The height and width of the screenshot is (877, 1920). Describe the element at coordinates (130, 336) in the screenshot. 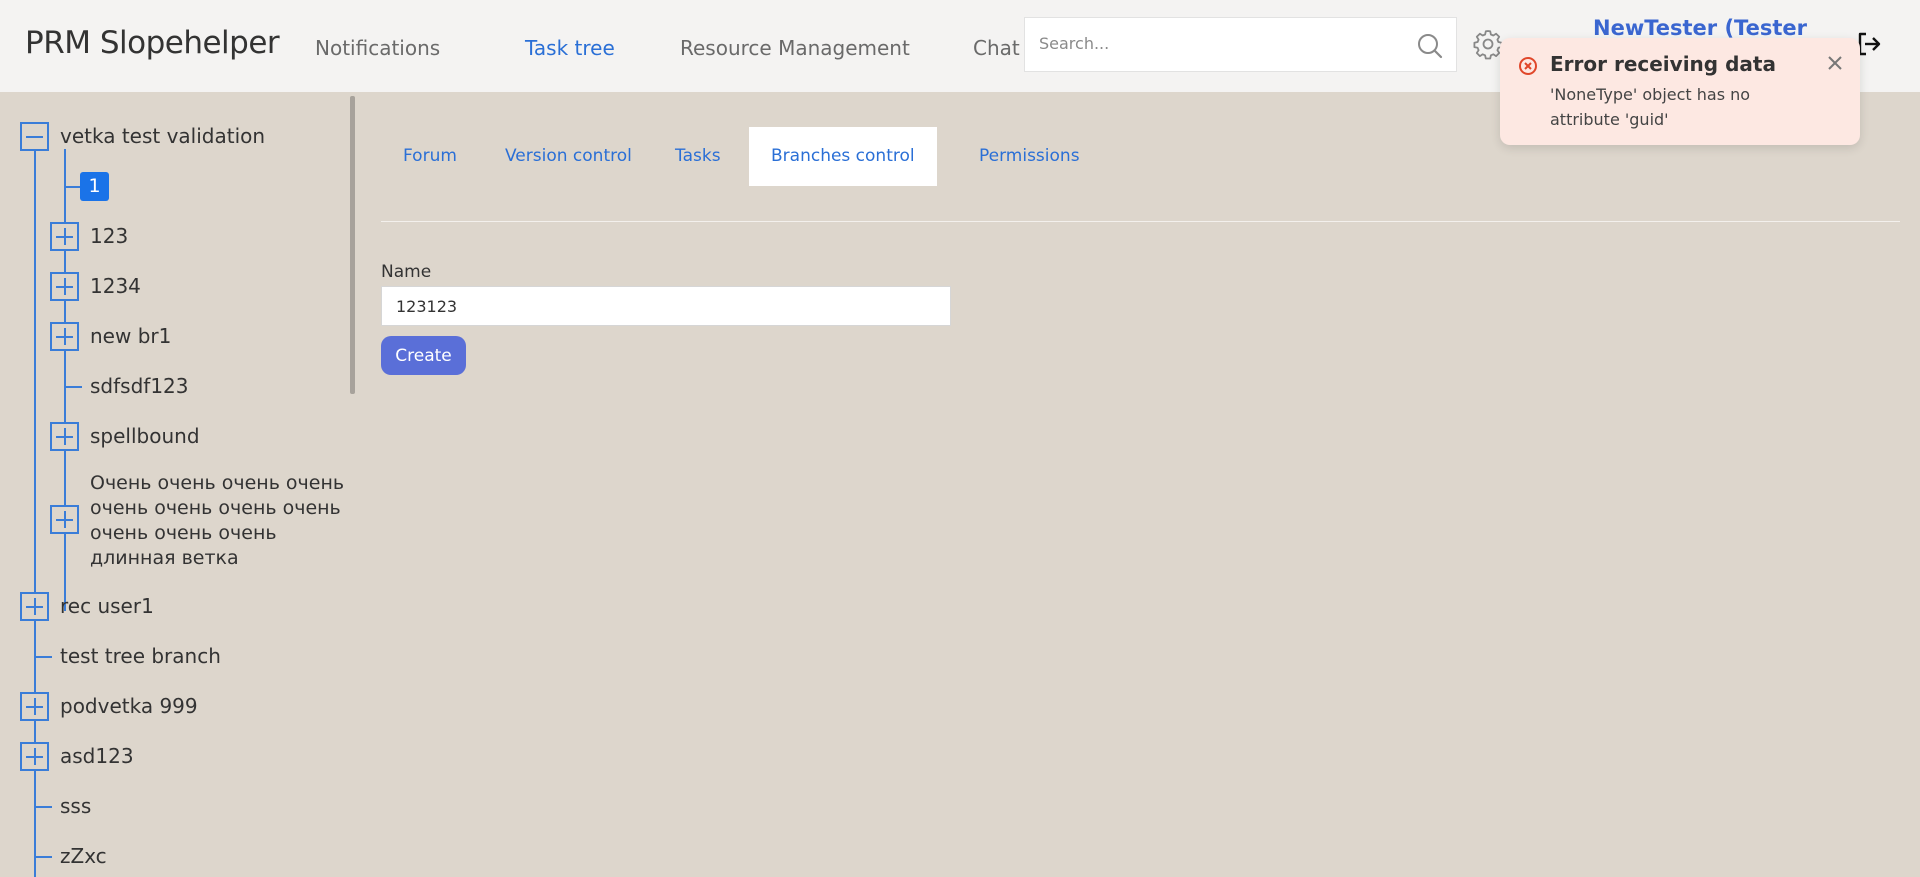

I see `tree-item: new br1` at that location.